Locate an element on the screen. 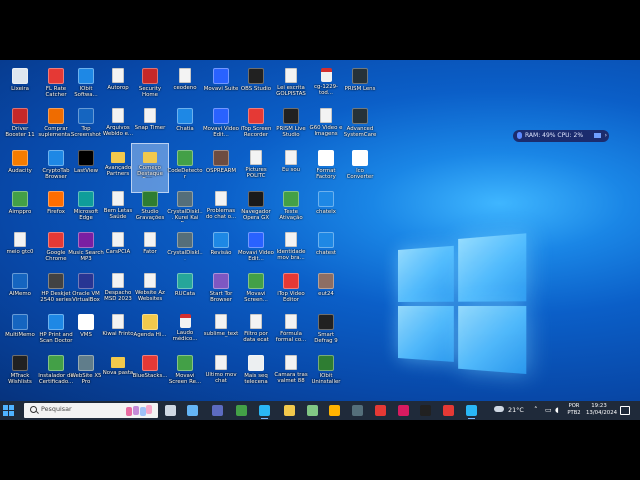 The image size is (640, 480). desktop-icon-label: Lixeira is located at coordinates (20, 89).